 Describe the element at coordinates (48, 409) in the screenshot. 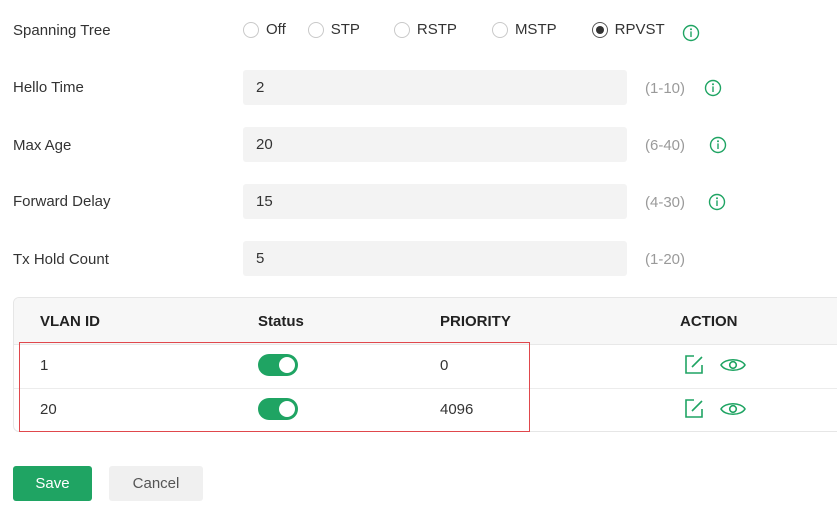

I see `row-vlan-id: 20` at that location.